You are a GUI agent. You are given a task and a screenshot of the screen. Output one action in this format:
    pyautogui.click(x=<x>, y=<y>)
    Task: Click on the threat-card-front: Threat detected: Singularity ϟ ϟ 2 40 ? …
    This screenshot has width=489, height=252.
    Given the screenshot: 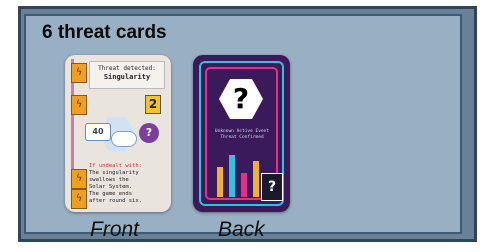 What is the action you would take?
    pyautogui.click(x=118, y=133)
    